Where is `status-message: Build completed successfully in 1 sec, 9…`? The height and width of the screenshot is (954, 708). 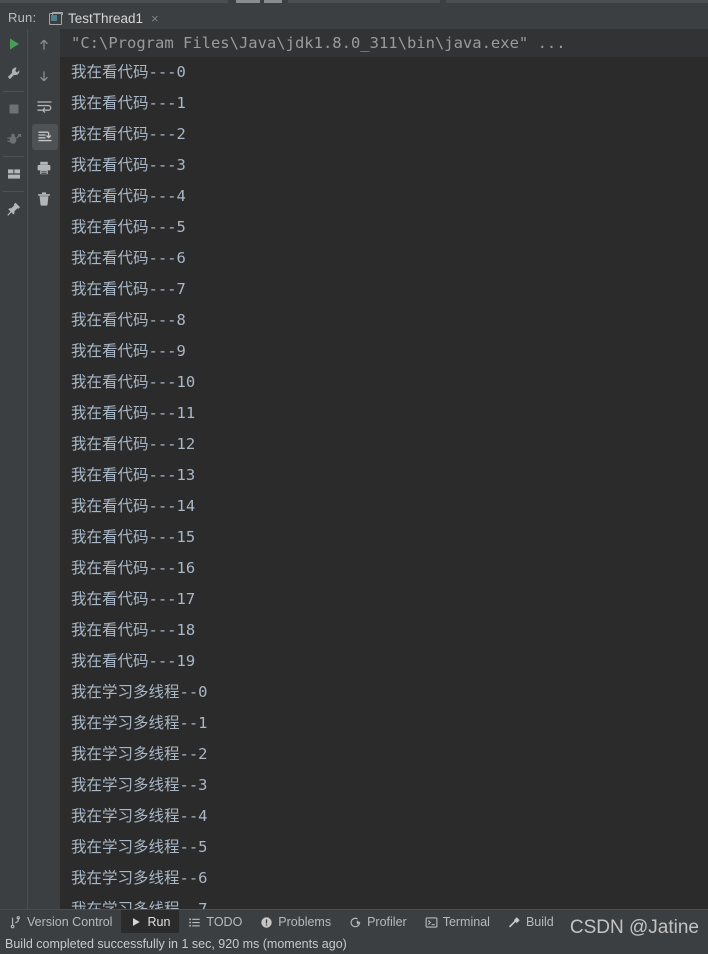 status-message: Build completed successfully in 1 sec, 9… is located at coordinates (176, 943).